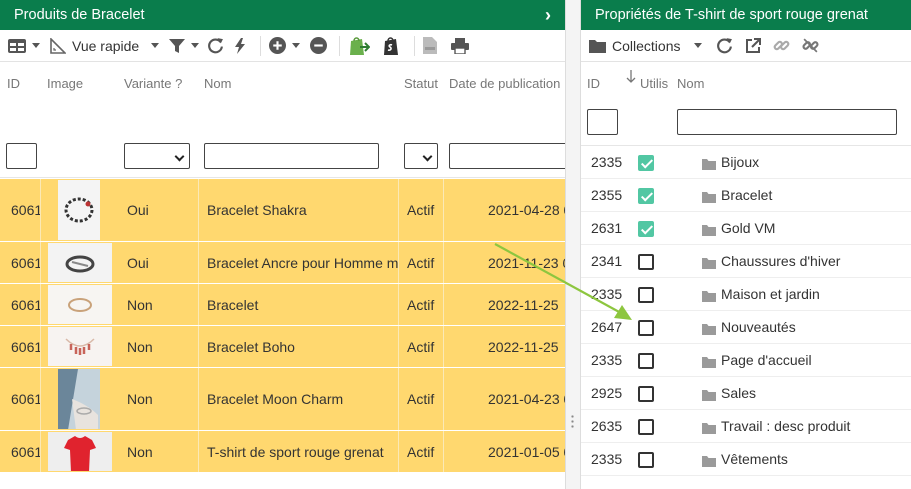  What do you see at coordinates (746, 294) in the screenshot?
I see `collection-row: 2335 Maison et jardin` at bounding box center [746, 294].